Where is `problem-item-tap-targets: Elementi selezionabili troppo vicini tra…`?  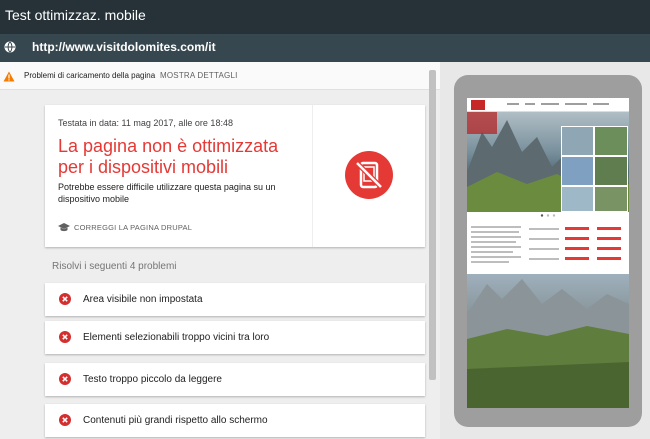
problem-item-tap-targets: Elementi selezionabili troppo vicini tra… is located at coordinates (235, 337).